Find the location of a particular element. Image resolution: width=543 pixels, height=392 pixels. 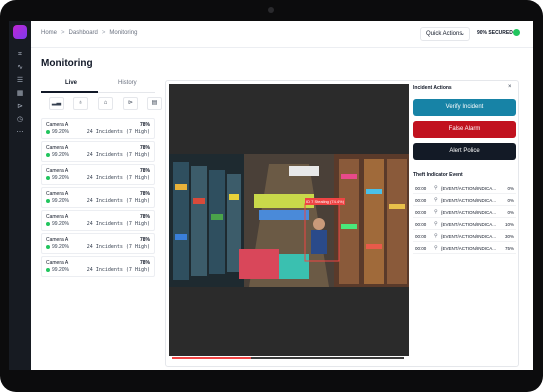

close-icon: × is located at coordinates (510, 87).